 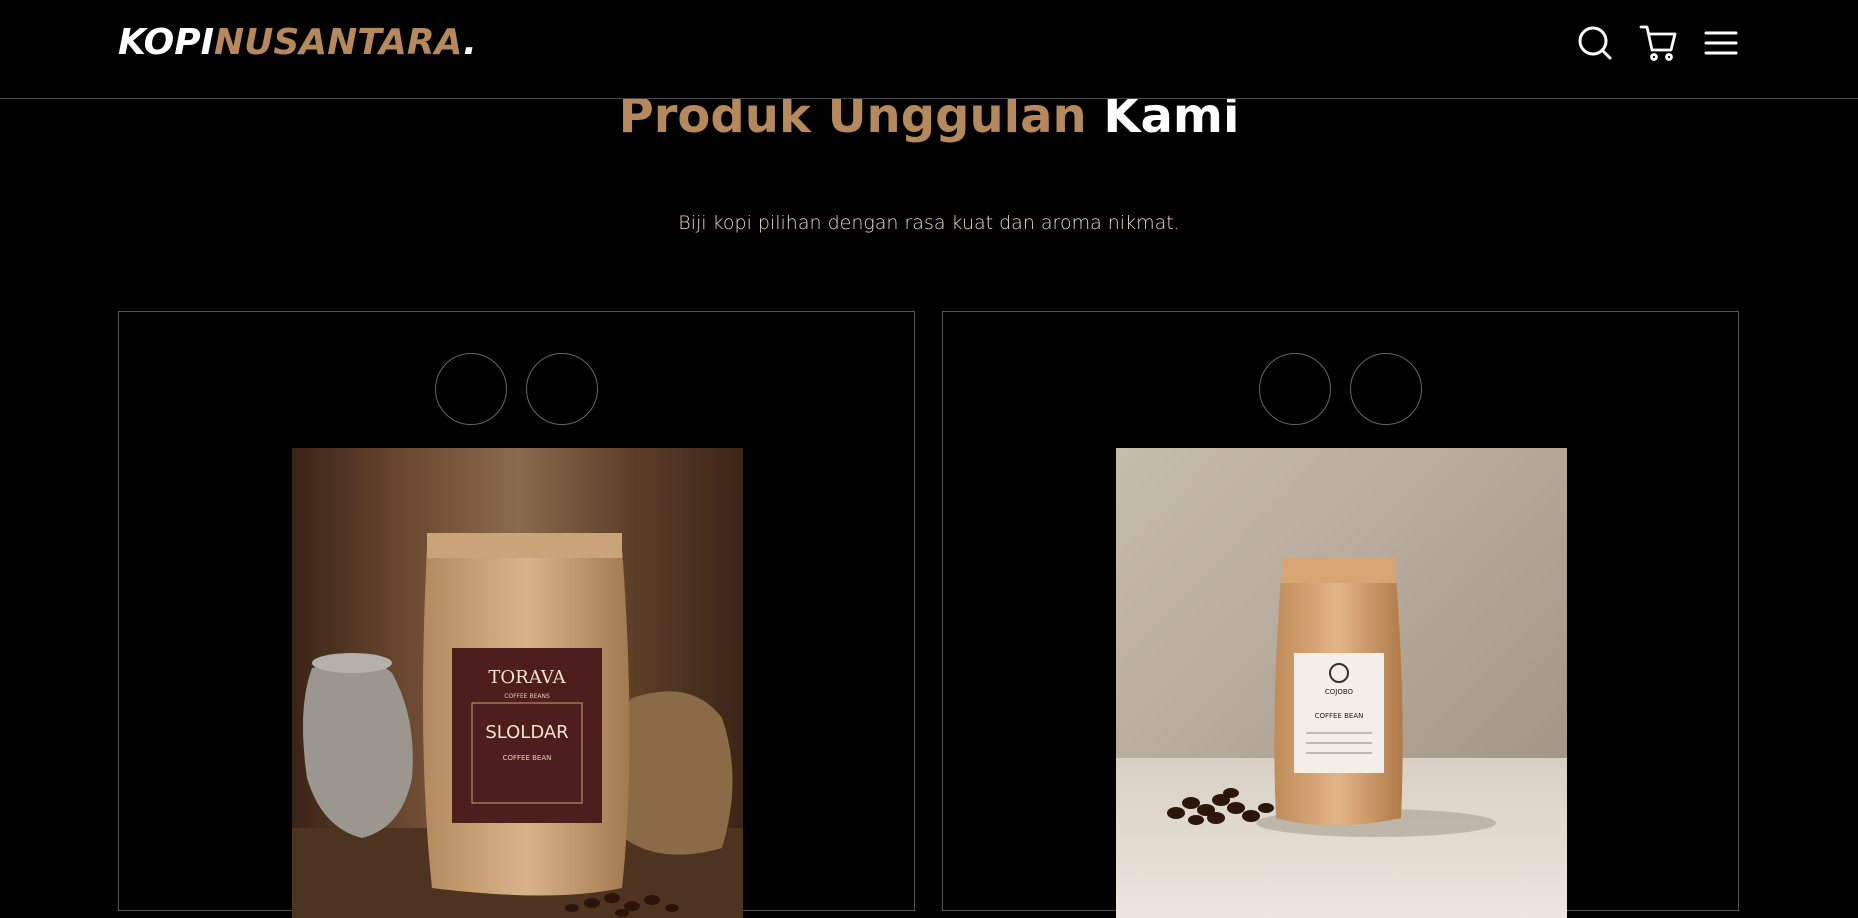 I want to click on logo: KOPINUSANTARA., so click(x=297, y=42).